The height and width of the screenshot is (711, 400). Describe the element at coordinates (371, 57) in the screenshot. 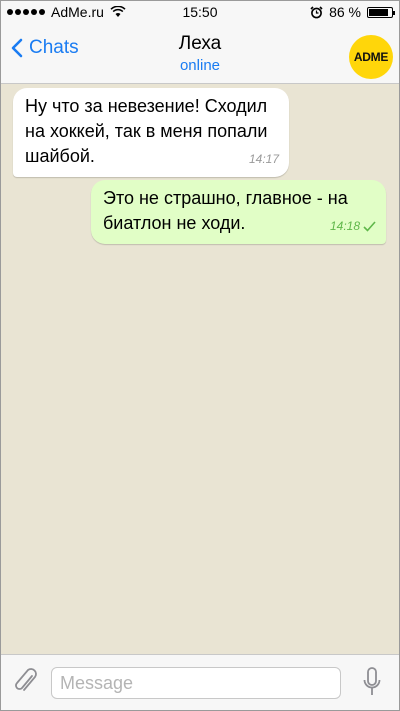

I see `avatar: ADME` at that location.